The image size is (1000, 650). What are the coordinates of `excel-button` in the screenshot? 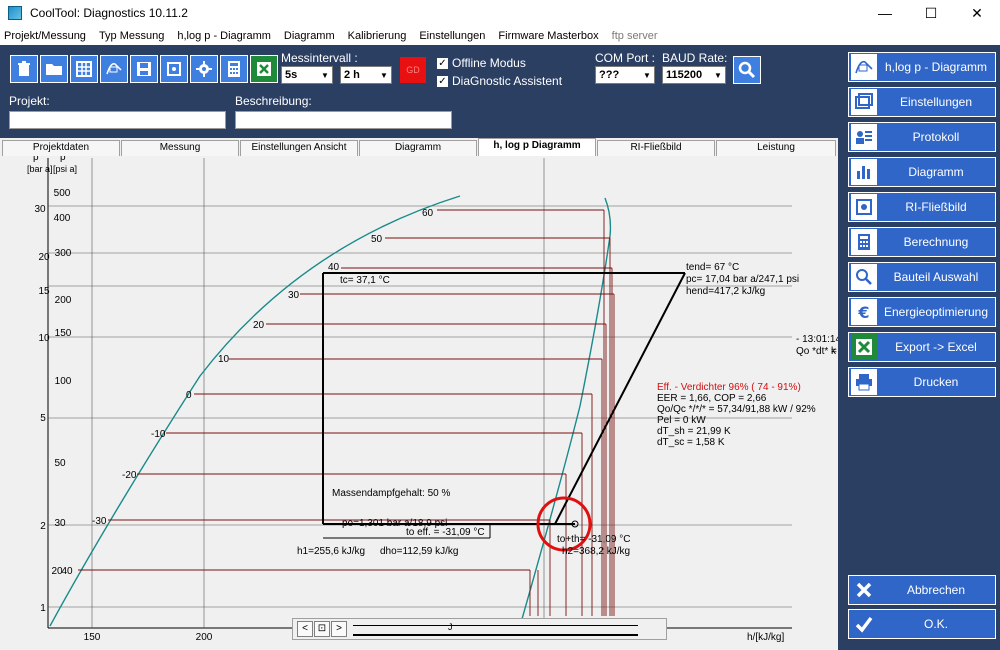 It's located at (264, 69).